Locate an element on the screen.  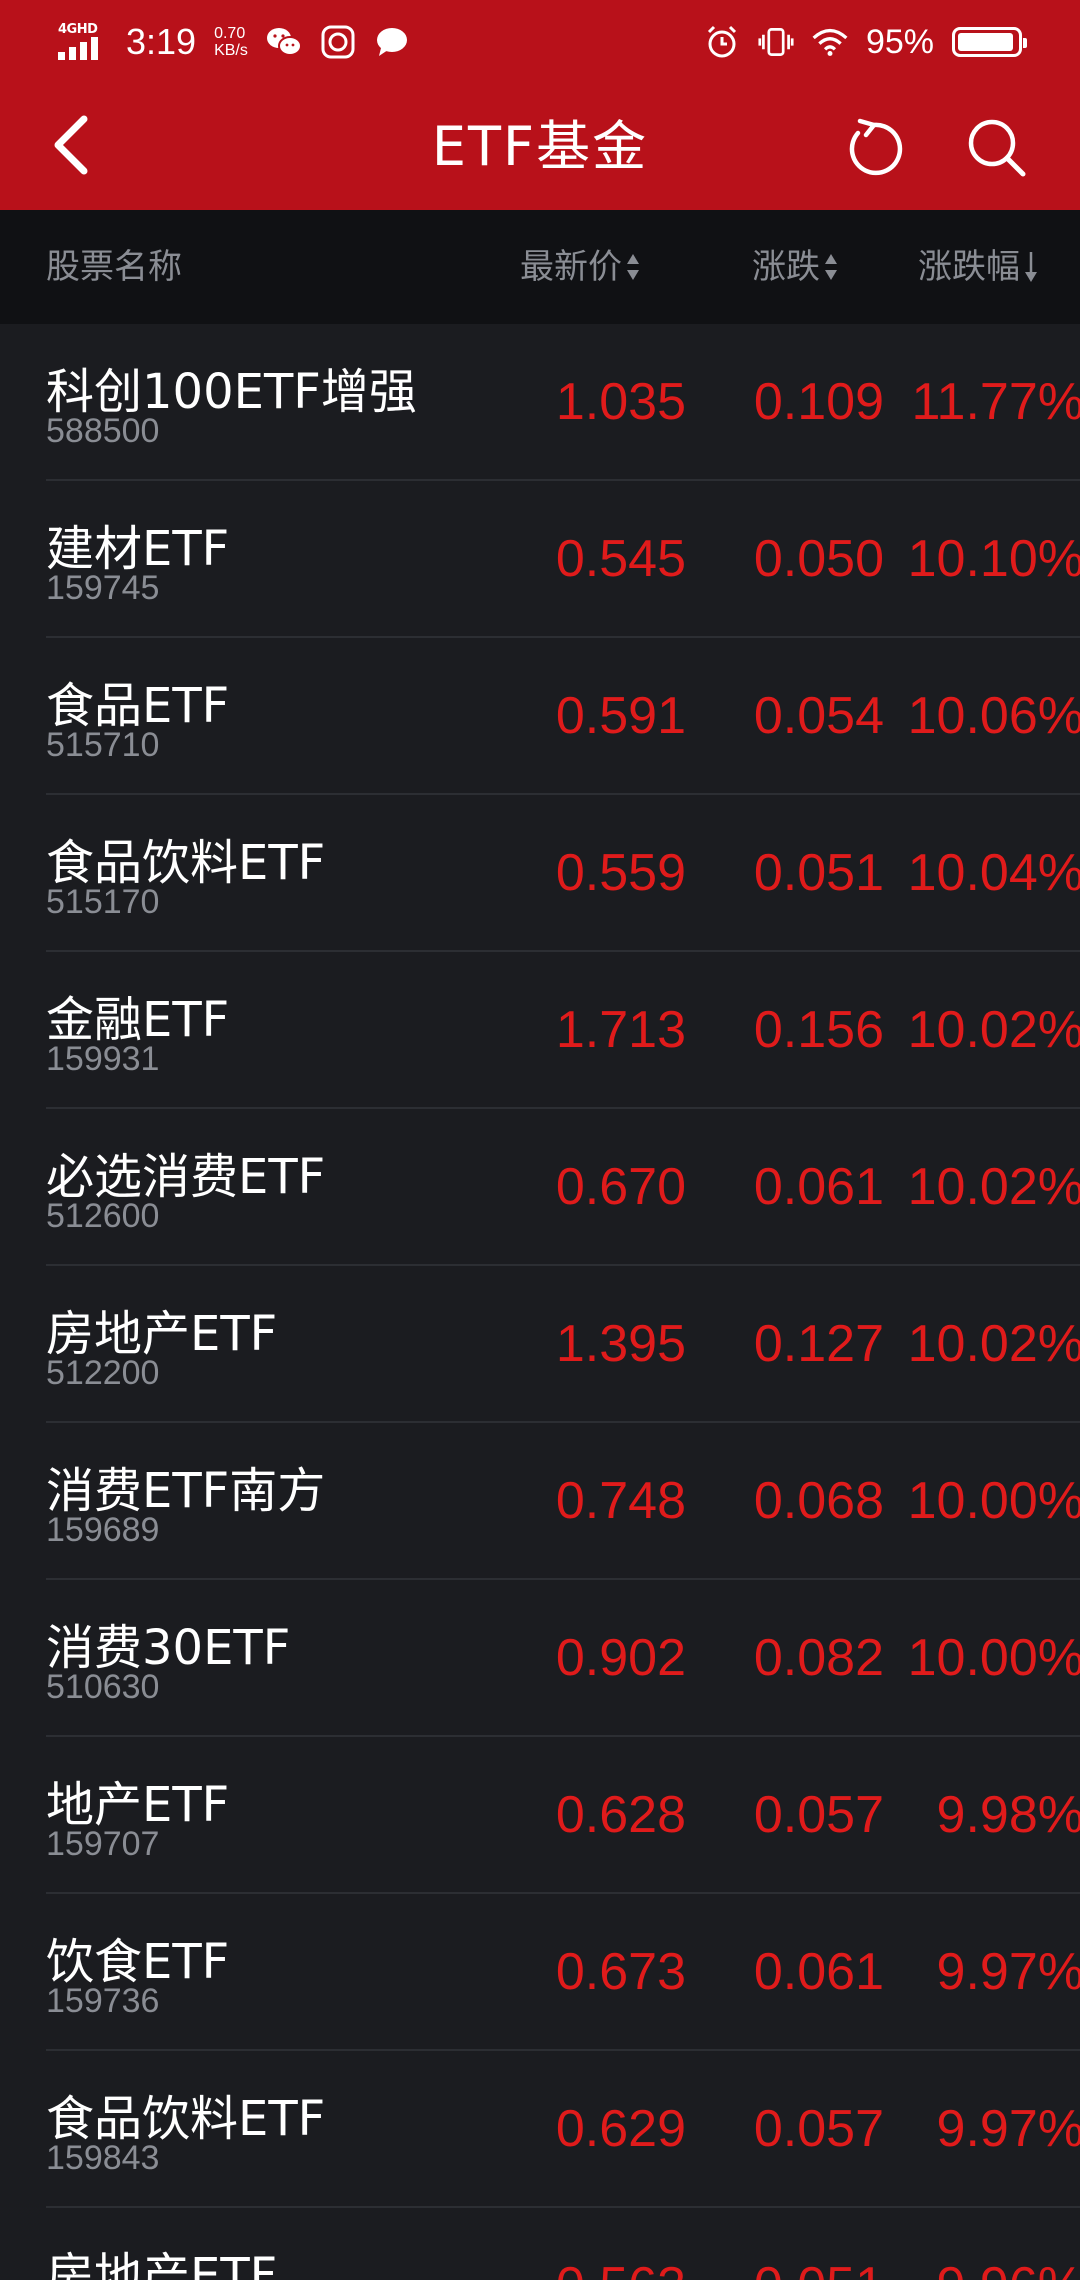
vibrate-icon is located at coordinates (776, 42).